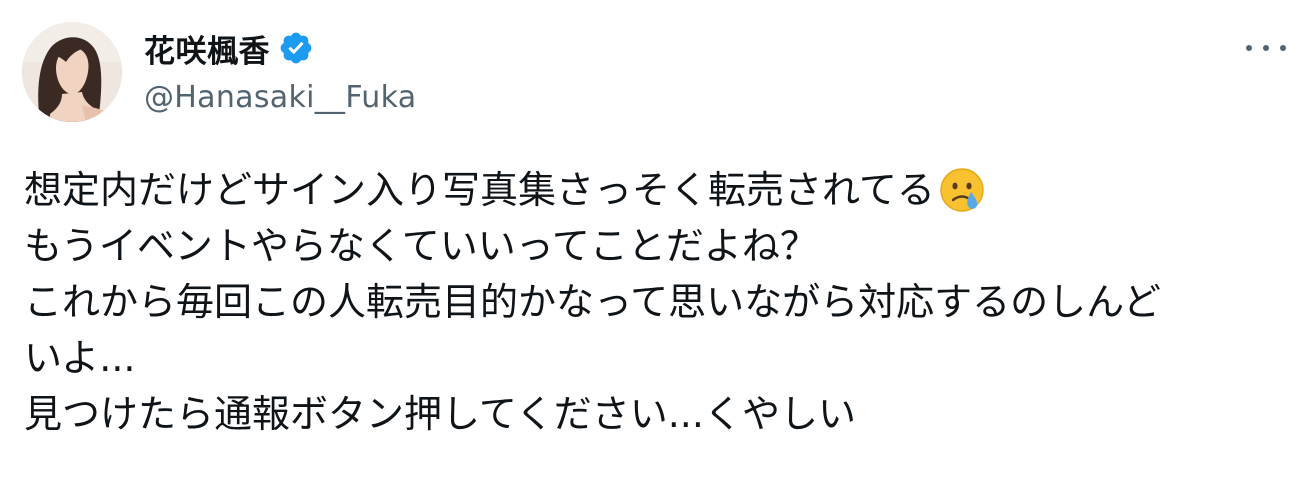 This screenshot has height=502, width=1299. Describe the element at coordinates (207, 48) in the screenshot. I see `display-name: 花咲楓香` at that location.